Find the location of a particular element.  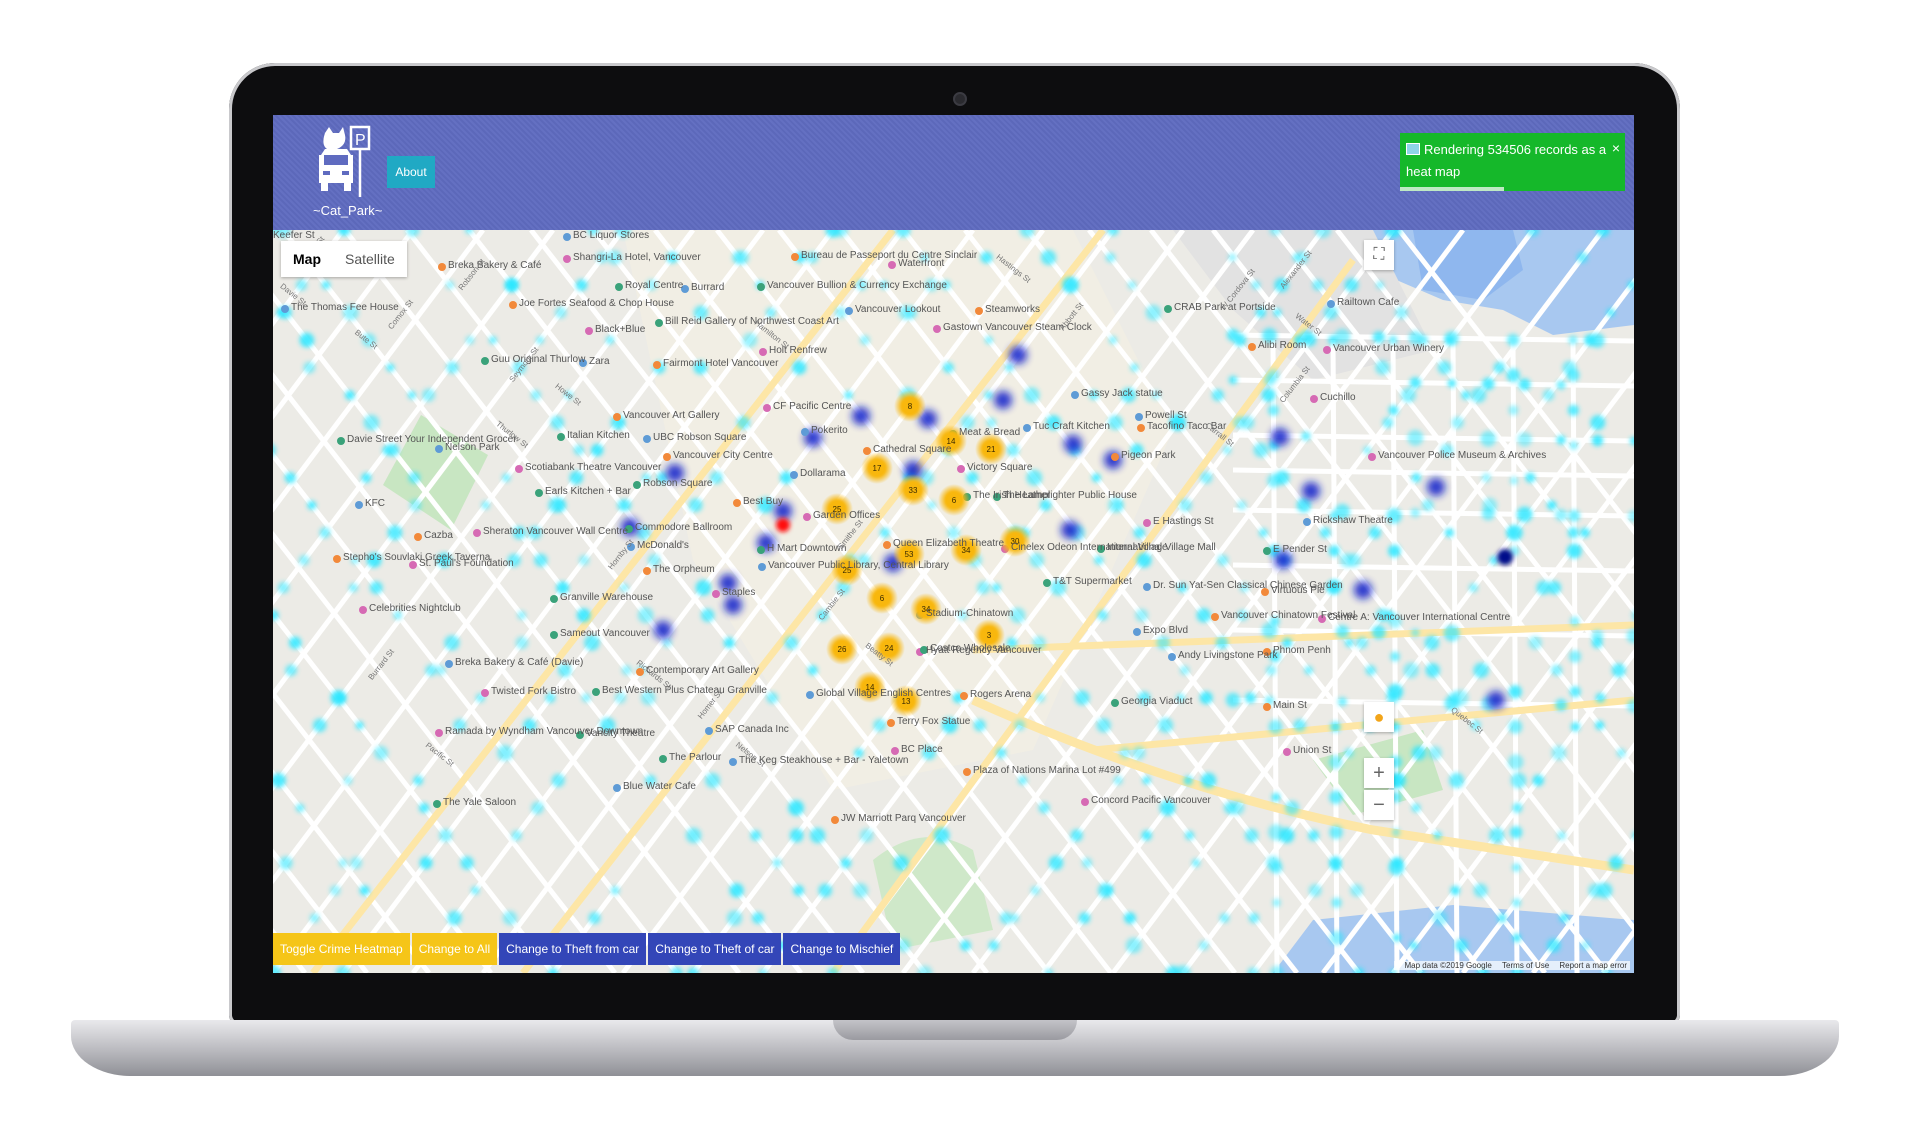

cluster-count: 14 is located at coordinates (951, 441).